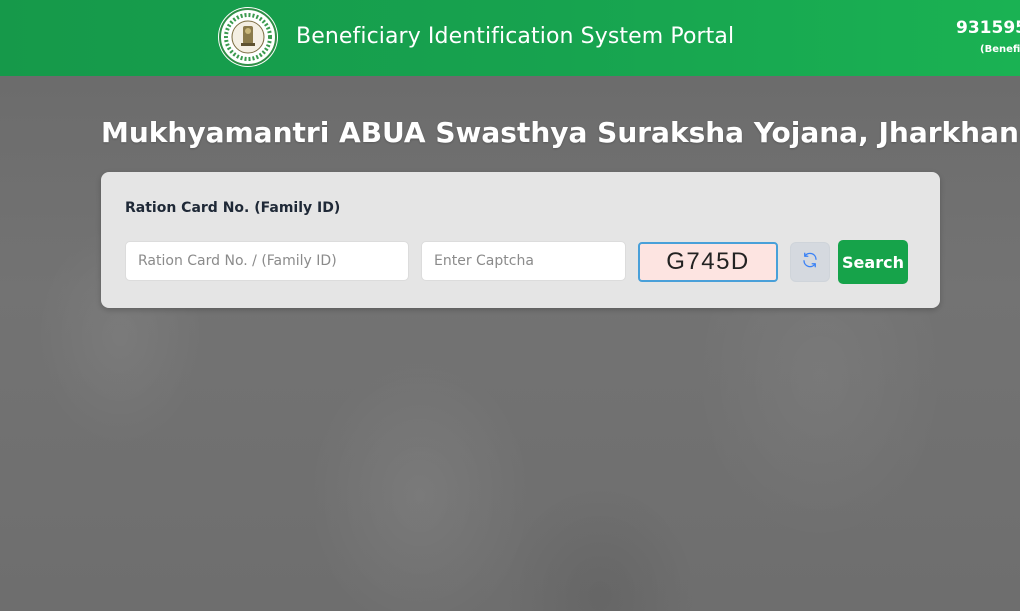  I want to click on refresh-icon, so click(810, 262).